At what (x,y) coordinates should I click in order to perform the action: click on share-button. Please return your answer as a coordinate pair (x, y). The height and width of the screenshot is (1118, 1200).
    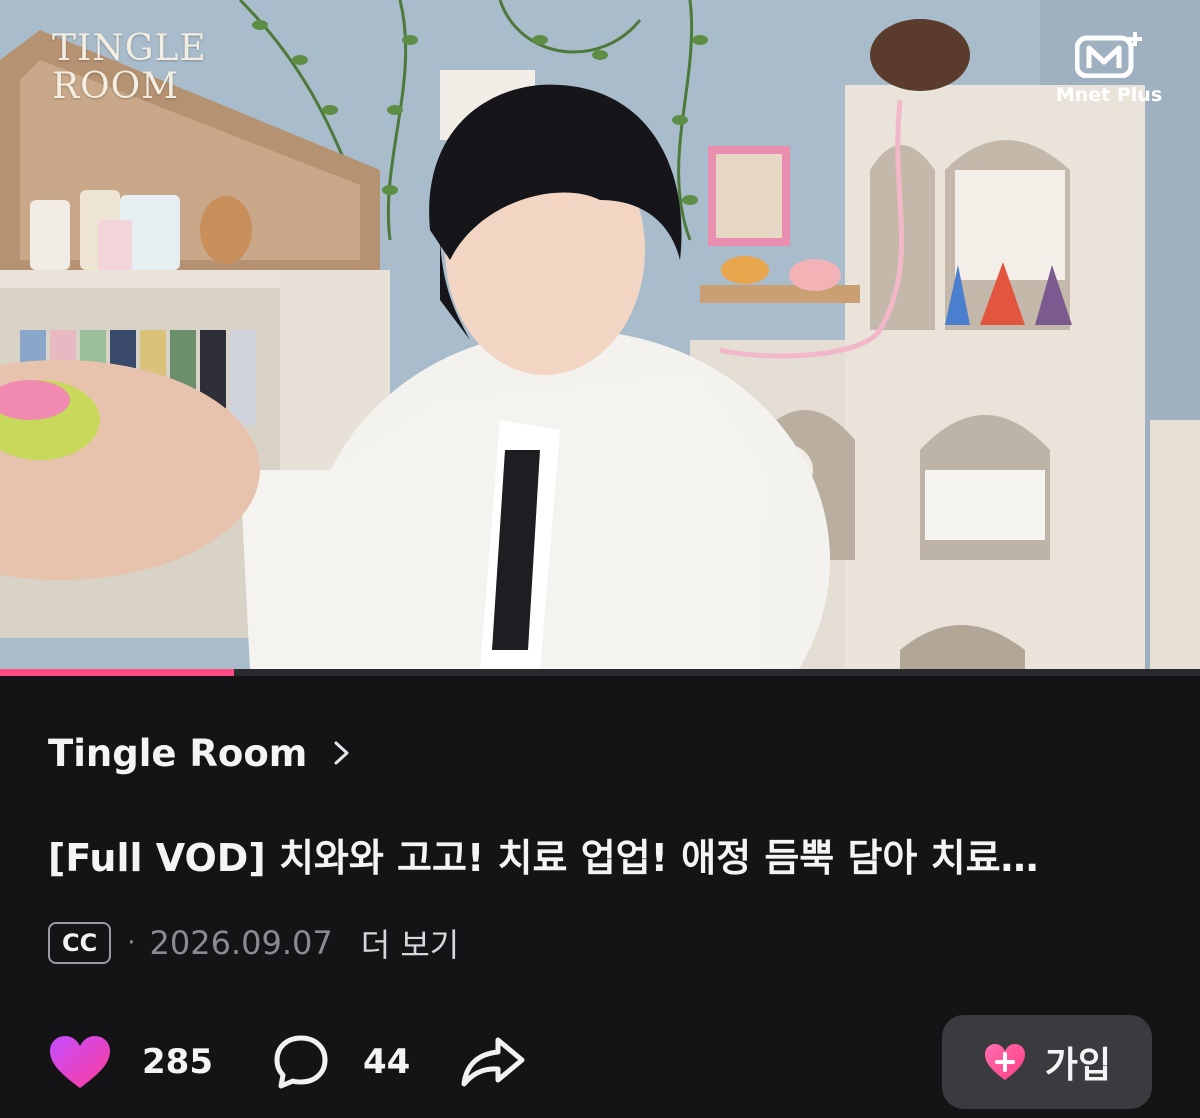
    Looking at the image, I should click on (493, 1062).